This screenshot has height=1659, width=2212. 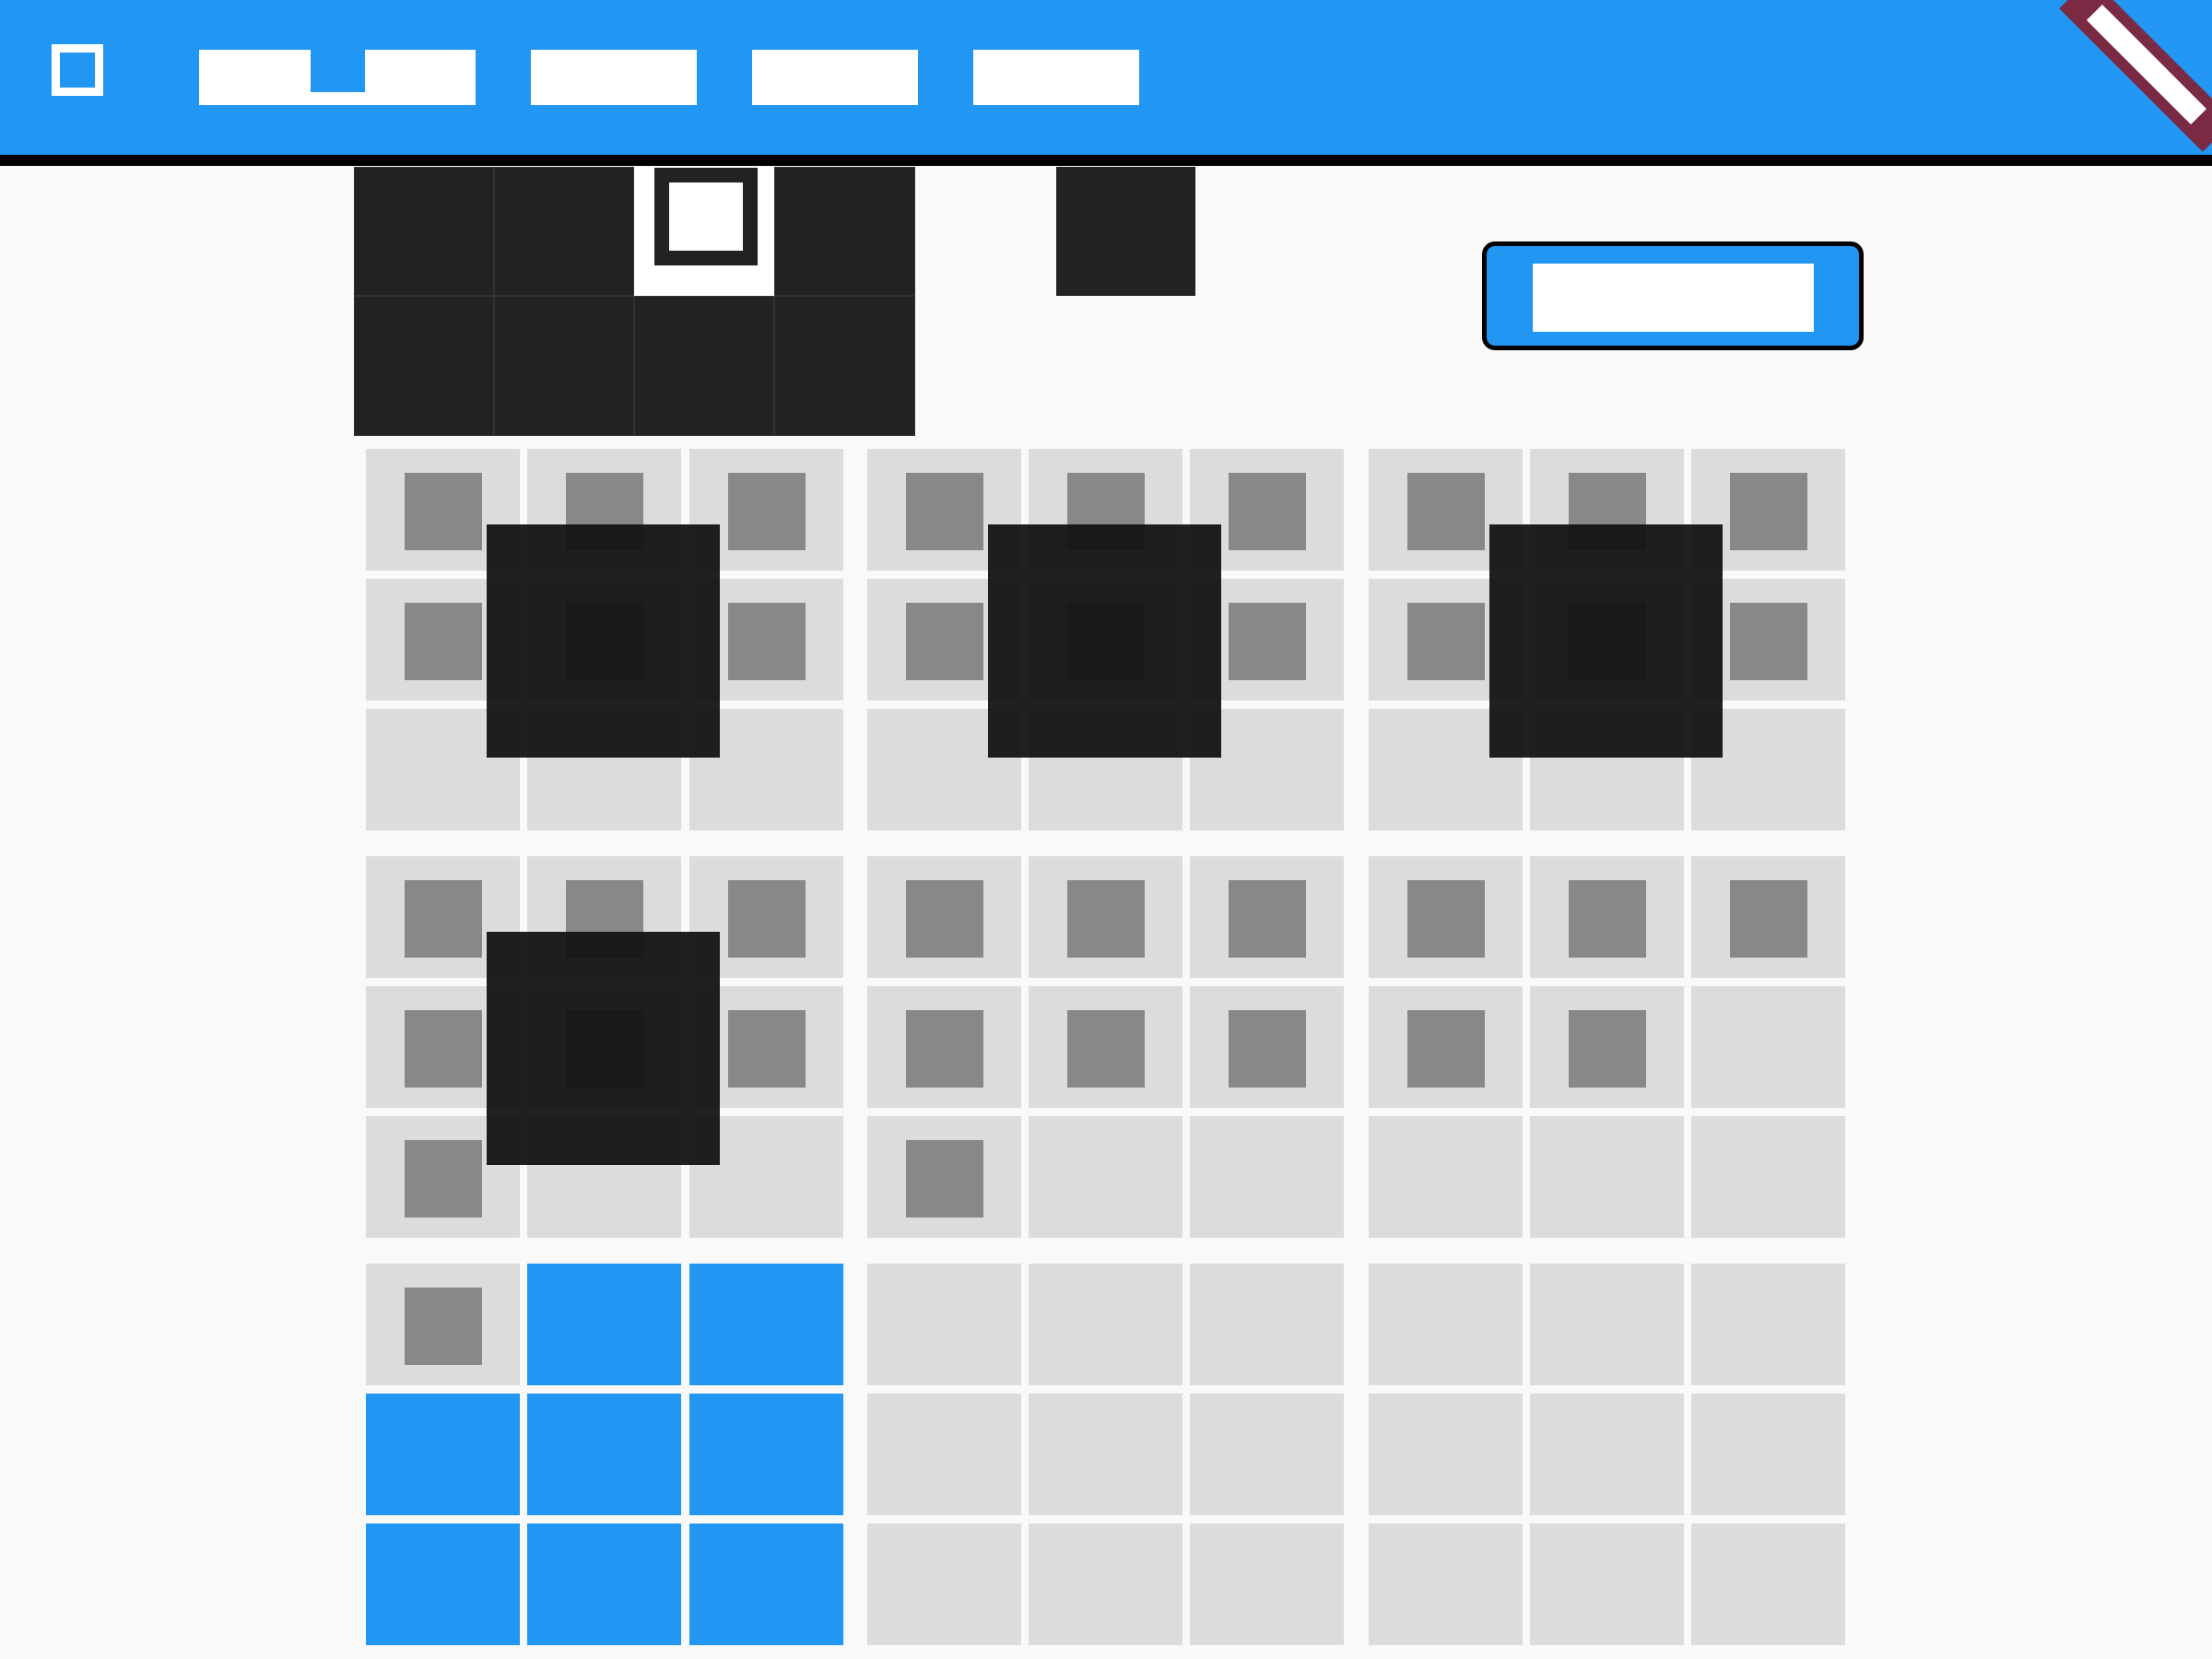 I want to click on ribbon-badge-icon, so click(x=2135, y=76).